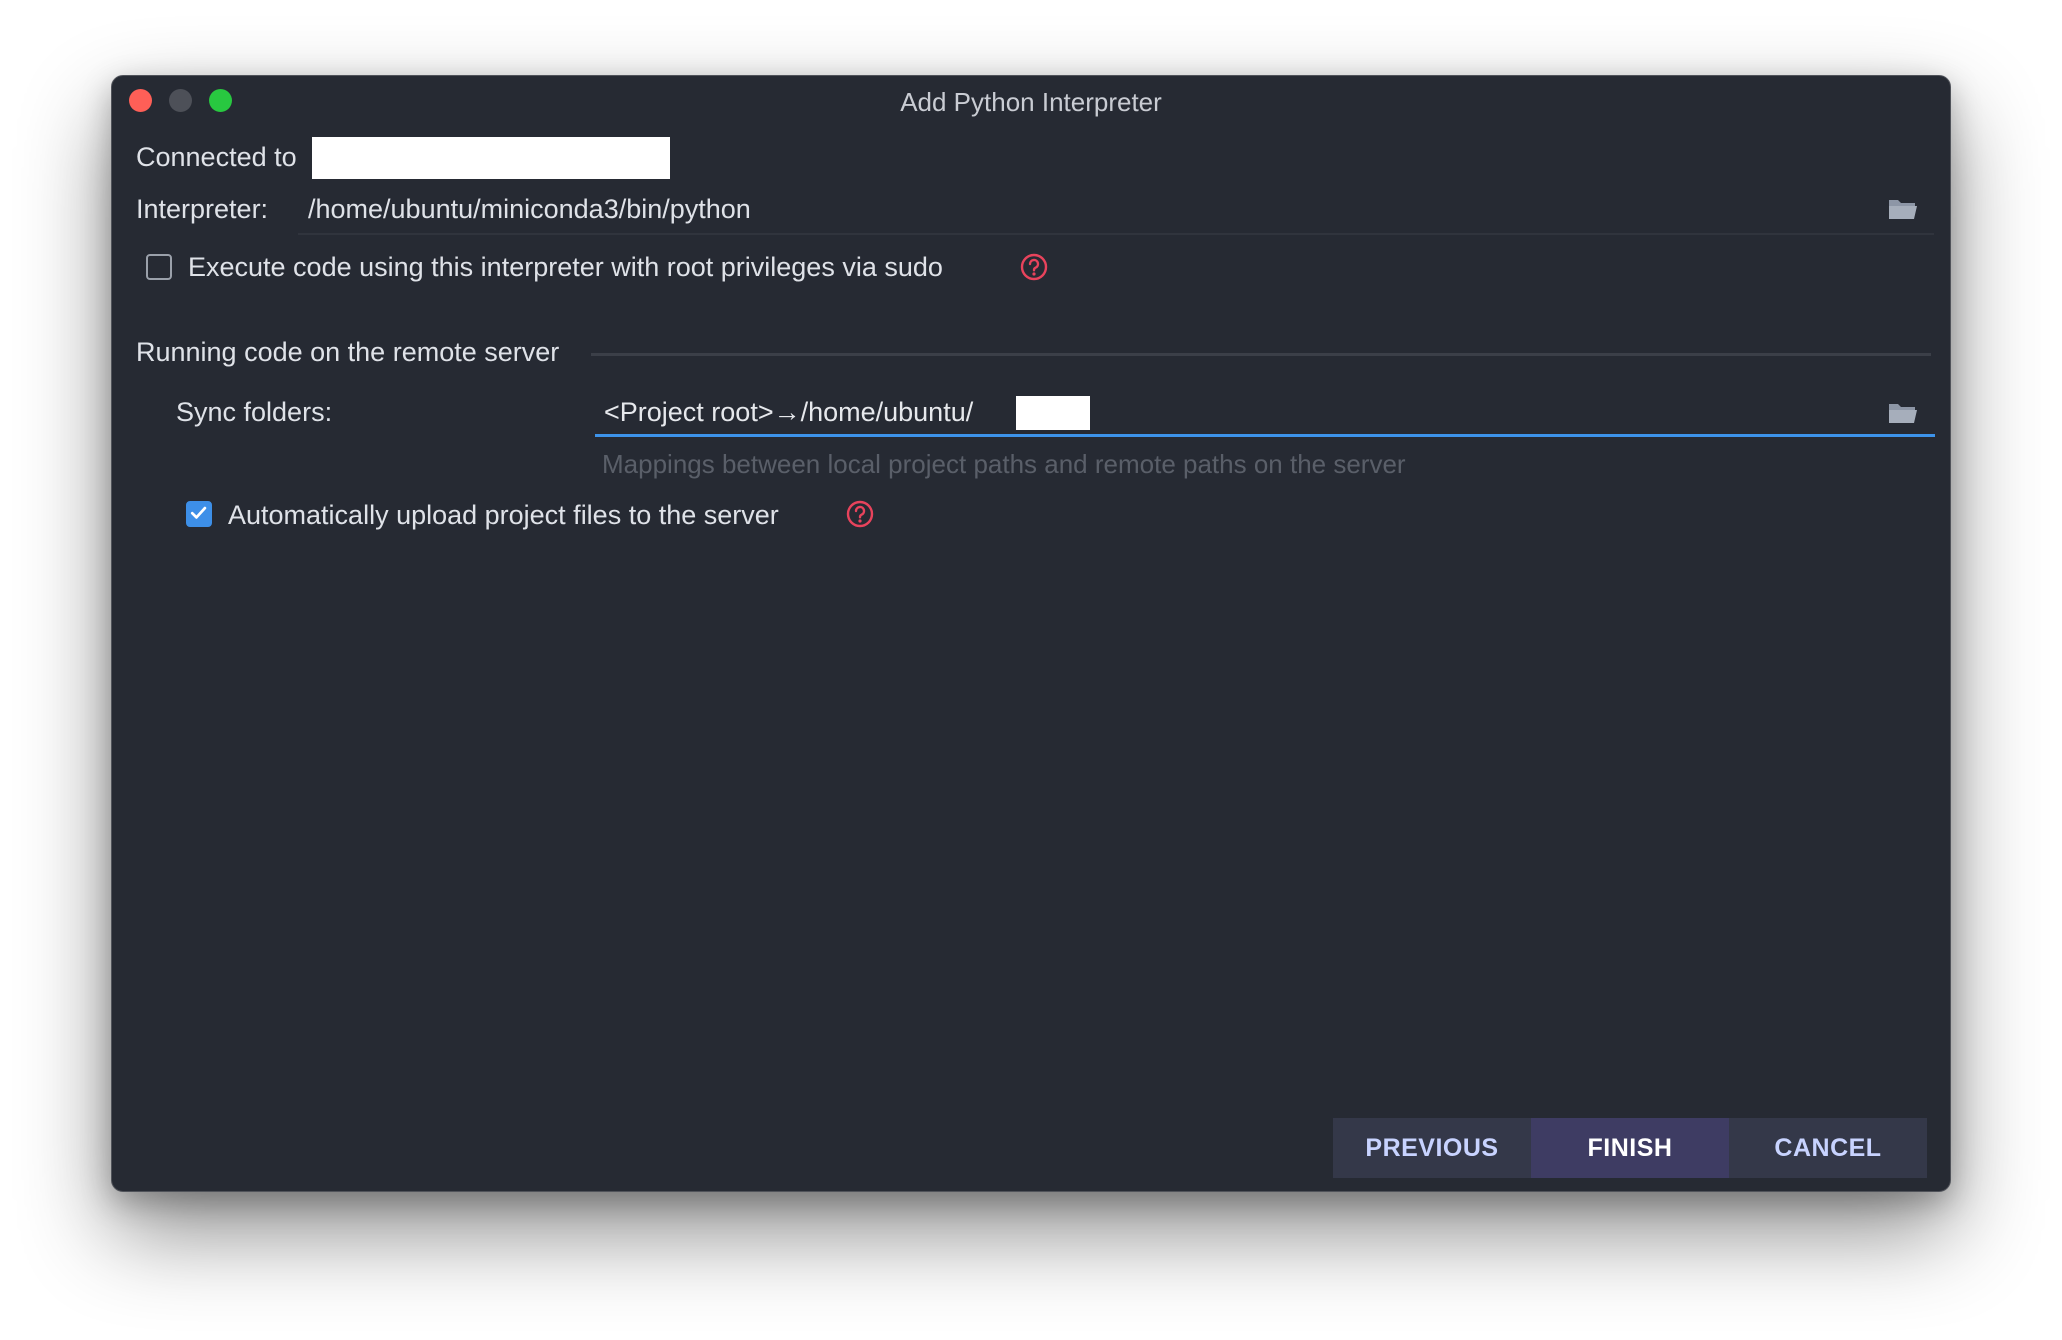 The height and width of the screenshot is (1340, 2062). Describe the element at coordinates (1053, 413) in the screenshot. I see `sync-path-redacted` at that location.